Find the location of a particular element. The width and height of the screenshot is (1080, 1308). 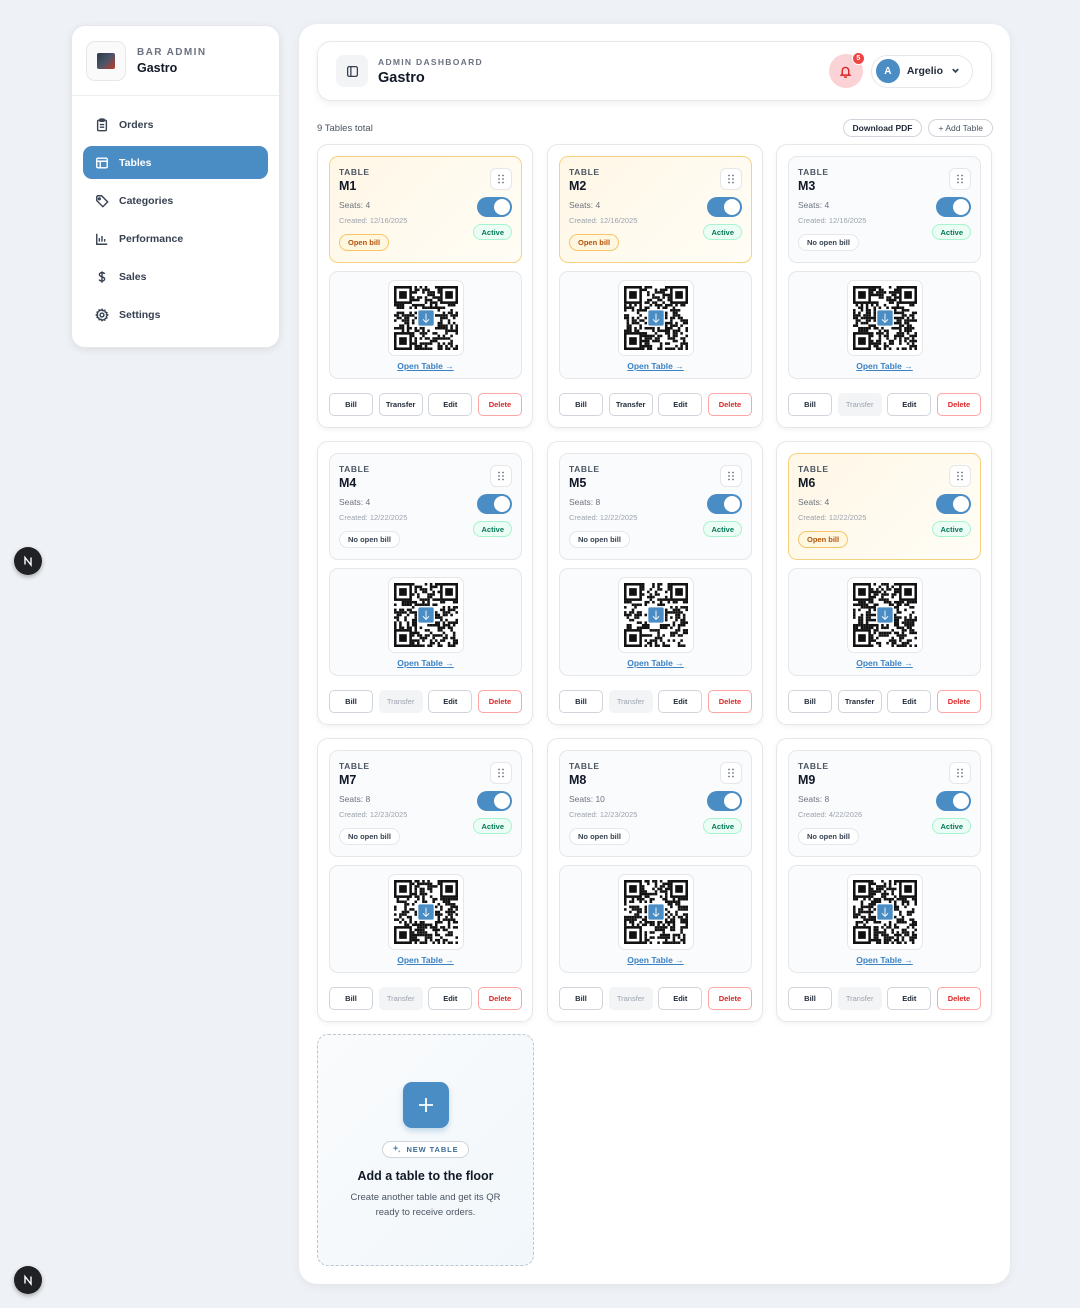

sidebar-item-categories: Categories is located at coordinates (175, 200).